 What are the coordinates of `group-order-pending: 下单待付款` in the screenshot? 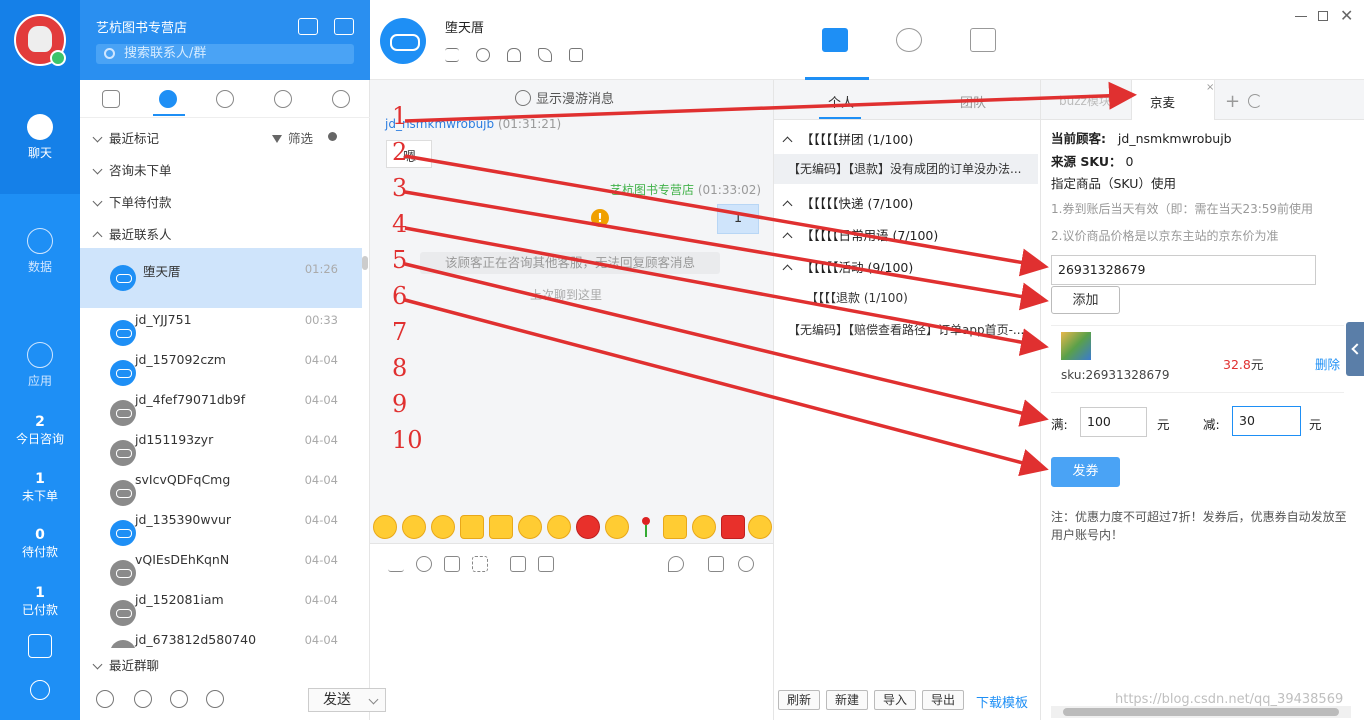 It's located at (132, 201).